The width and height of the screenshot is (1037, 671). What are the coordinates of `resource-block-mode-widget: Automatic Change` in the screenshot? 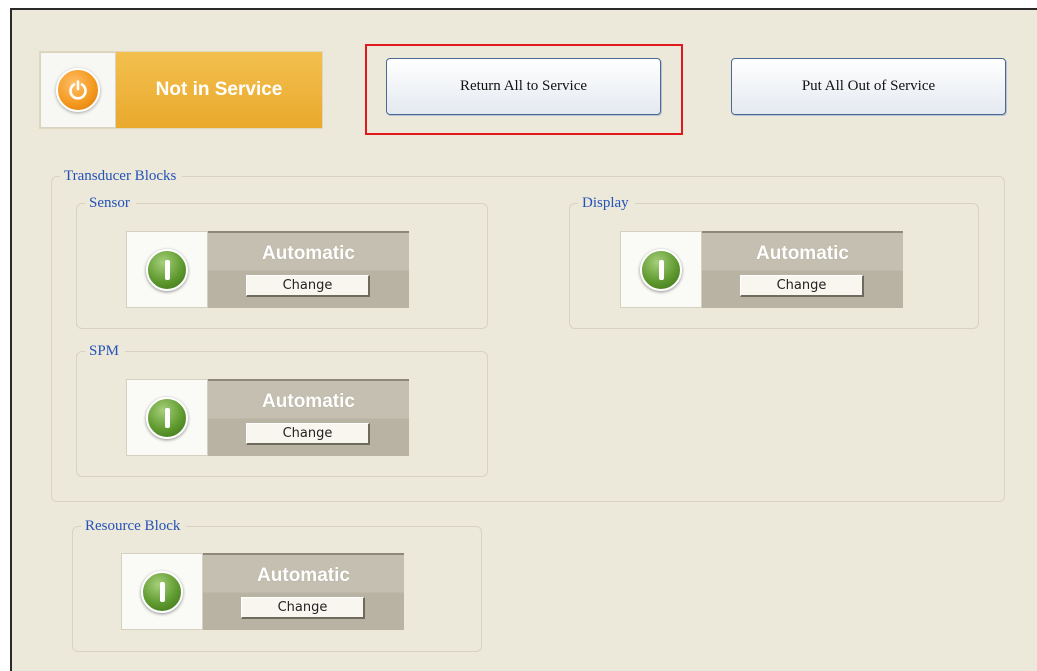 It's located at (262, 591).